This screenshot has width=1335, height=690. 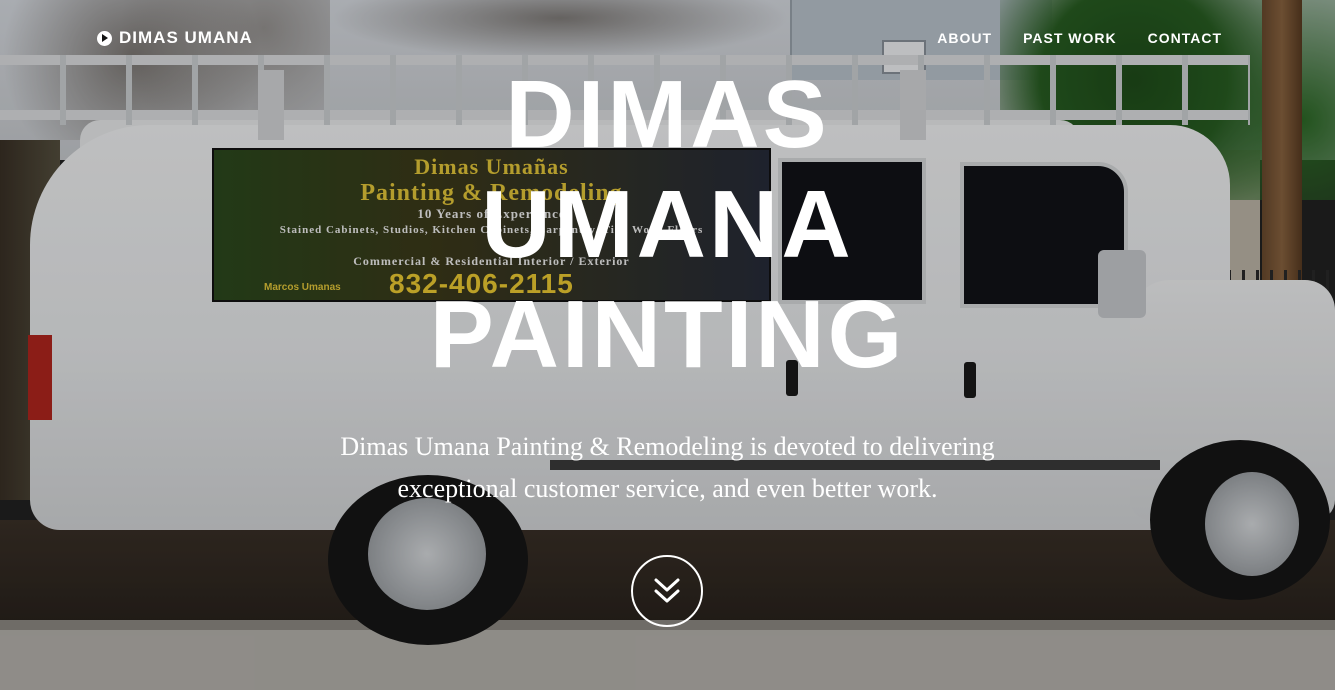 What do you see at coordinates (667, 334) in the screenshot?
I see `hero-title-line: PAINTING` at bounding box center [667, 334].